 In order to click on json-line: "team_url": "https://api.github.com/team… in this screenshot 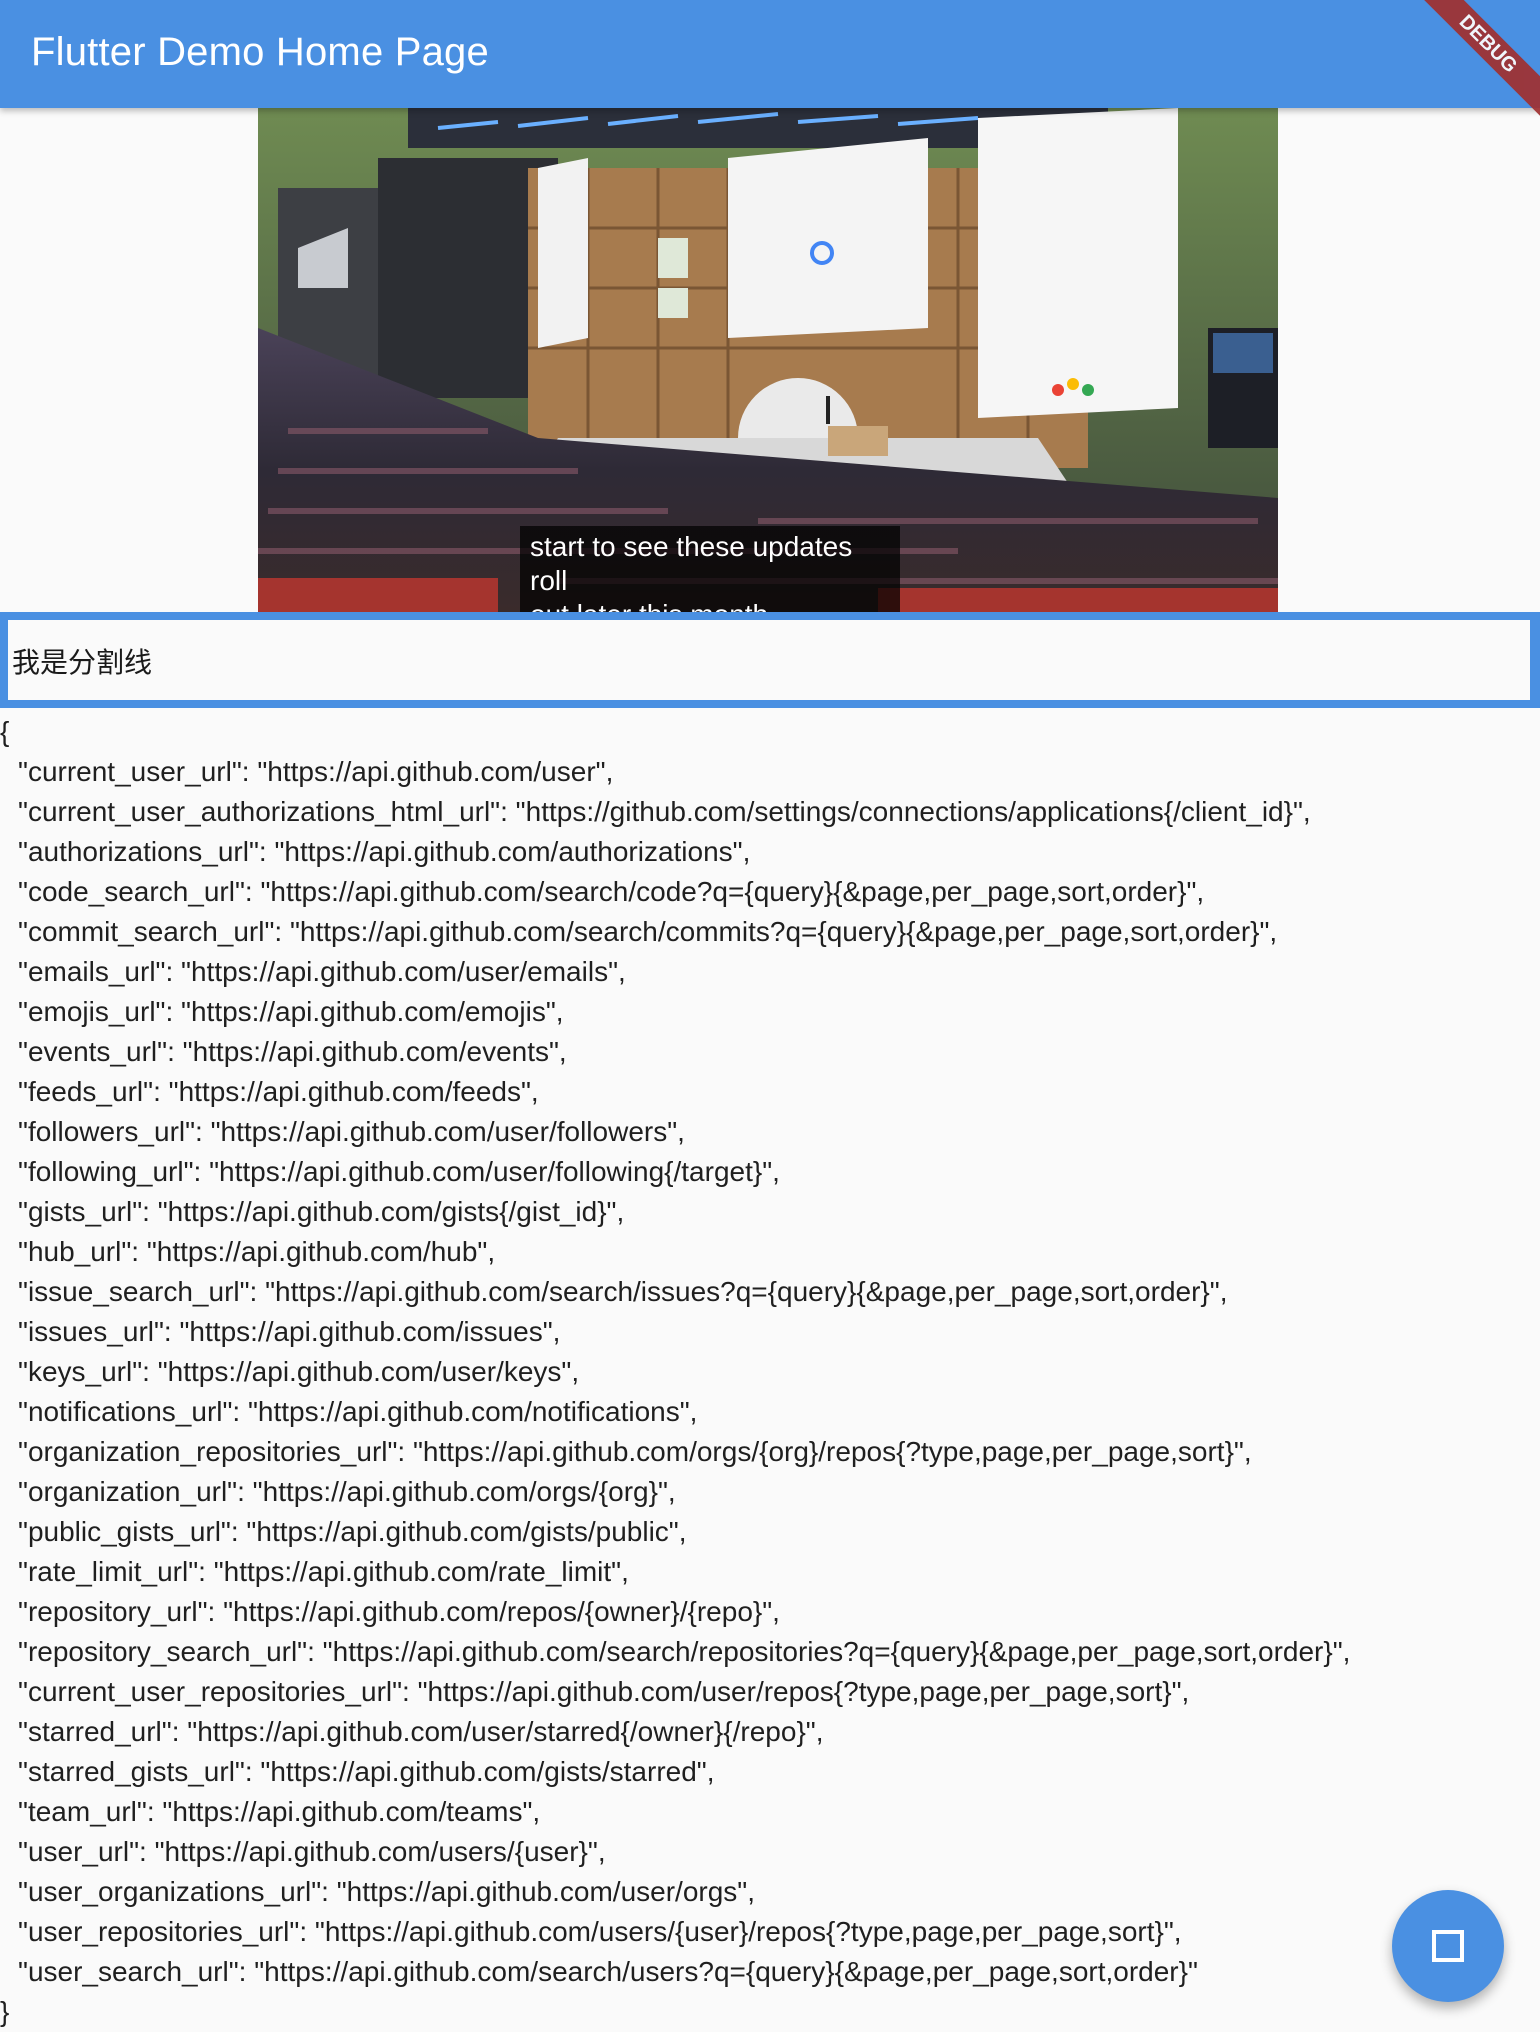, I will do `click(279, 1811)`.